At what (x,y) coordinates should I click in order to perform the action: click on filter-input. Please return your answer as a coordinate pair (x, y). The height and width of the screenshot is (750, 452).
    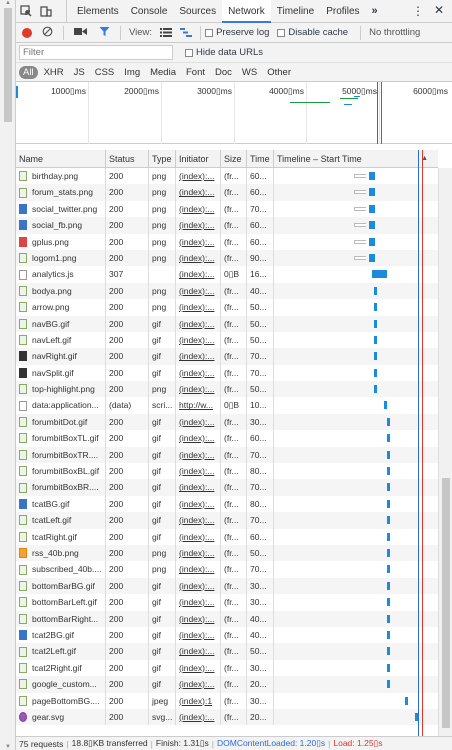
    Looking at the image, I should click on (96, 52).